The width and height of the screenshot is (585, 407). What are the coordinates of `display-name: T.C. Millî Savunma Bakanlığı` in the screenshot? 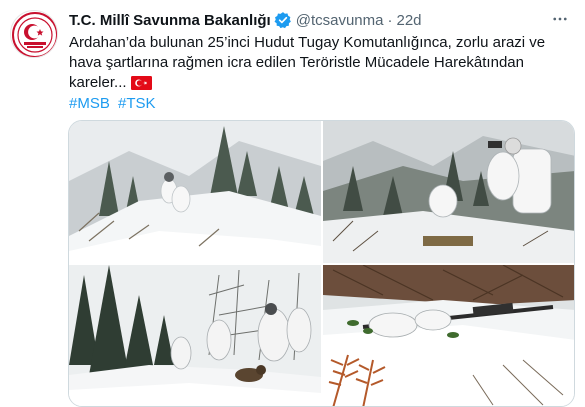 It's located at (170, 20).